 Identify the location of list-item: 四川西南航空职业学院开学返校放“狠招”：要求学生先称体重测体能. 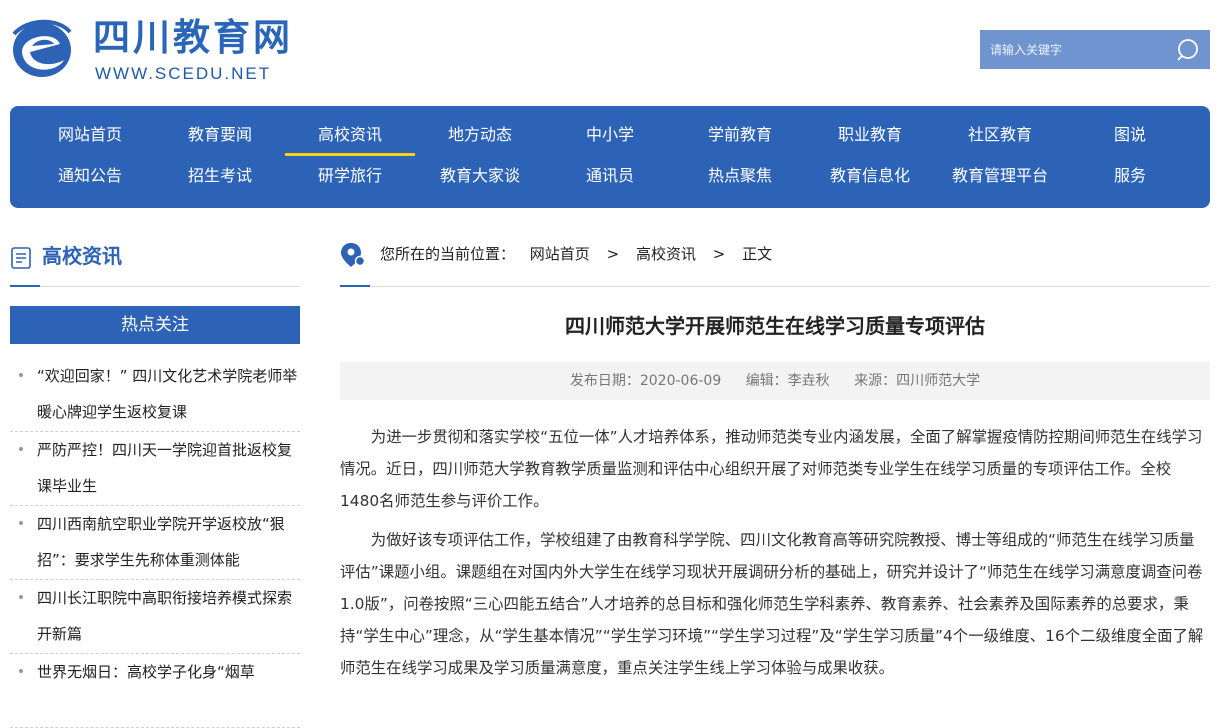
(155, 543).